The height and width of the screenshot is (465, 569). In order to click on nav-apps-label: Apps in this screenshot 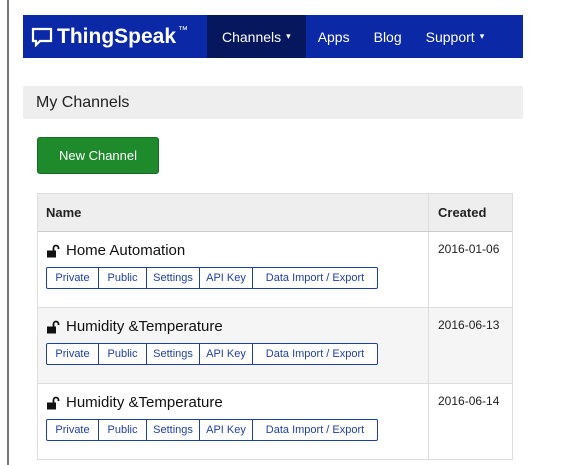, I will do `click(333, 36)`.